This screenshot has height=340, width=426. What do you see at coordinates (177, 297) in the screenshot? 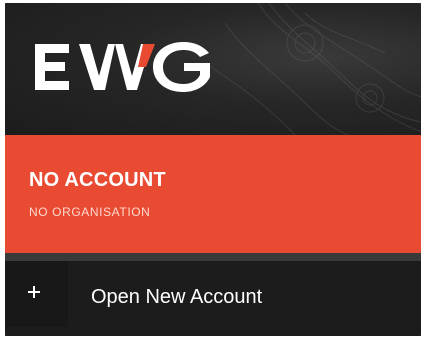
I see `menu-item-label: Open New Account` at bounding box center [177, 297].